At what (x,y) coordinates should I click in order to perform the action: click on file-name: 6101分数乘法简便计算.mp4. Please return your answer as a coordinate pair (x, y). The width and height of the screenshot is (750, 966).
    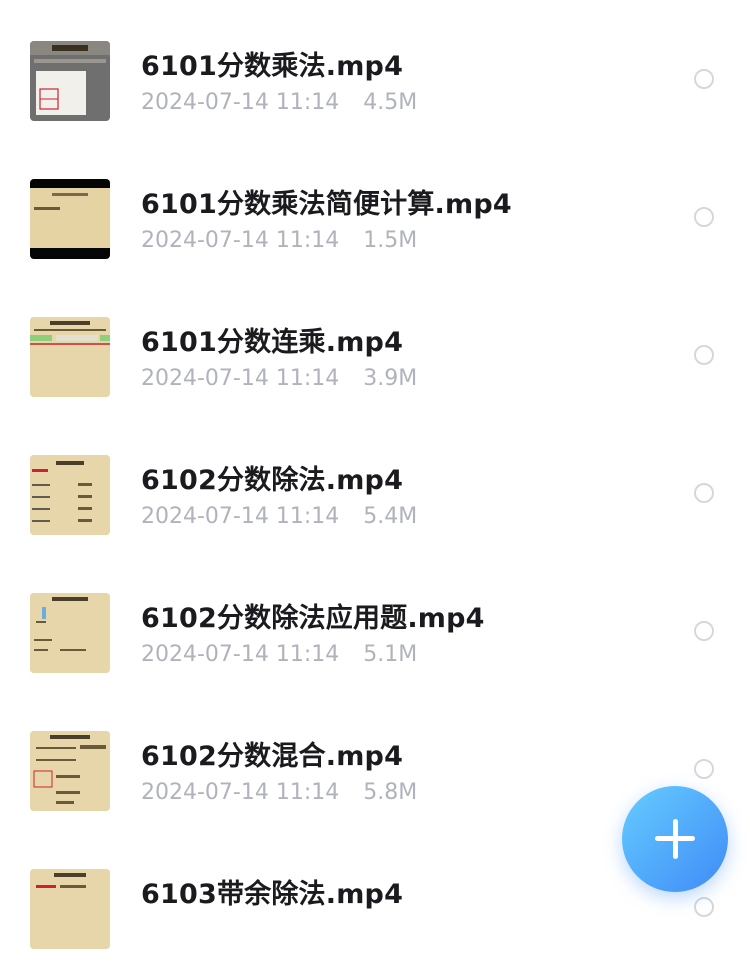
    Looking at the image, I should click on (326, 204).